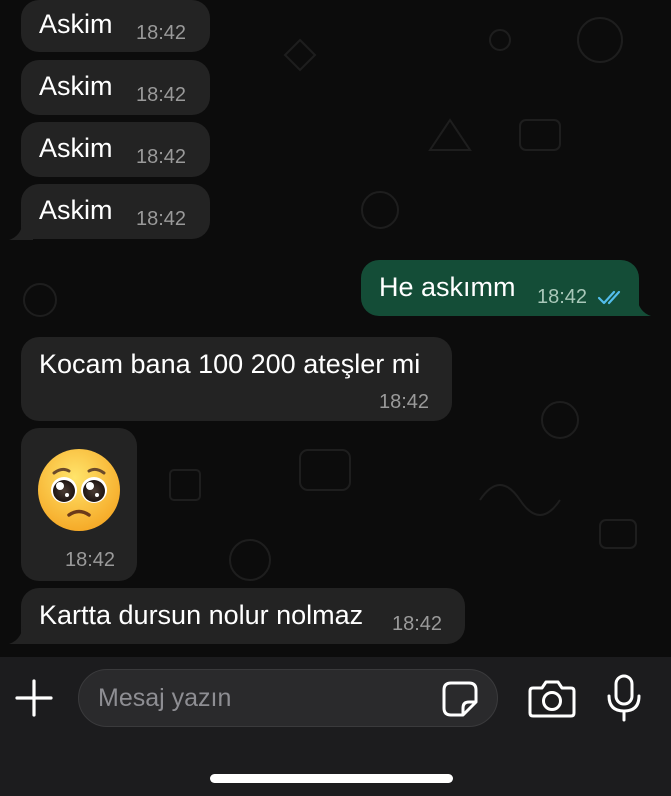  I want to click on camera-icon, so click(552, 698).